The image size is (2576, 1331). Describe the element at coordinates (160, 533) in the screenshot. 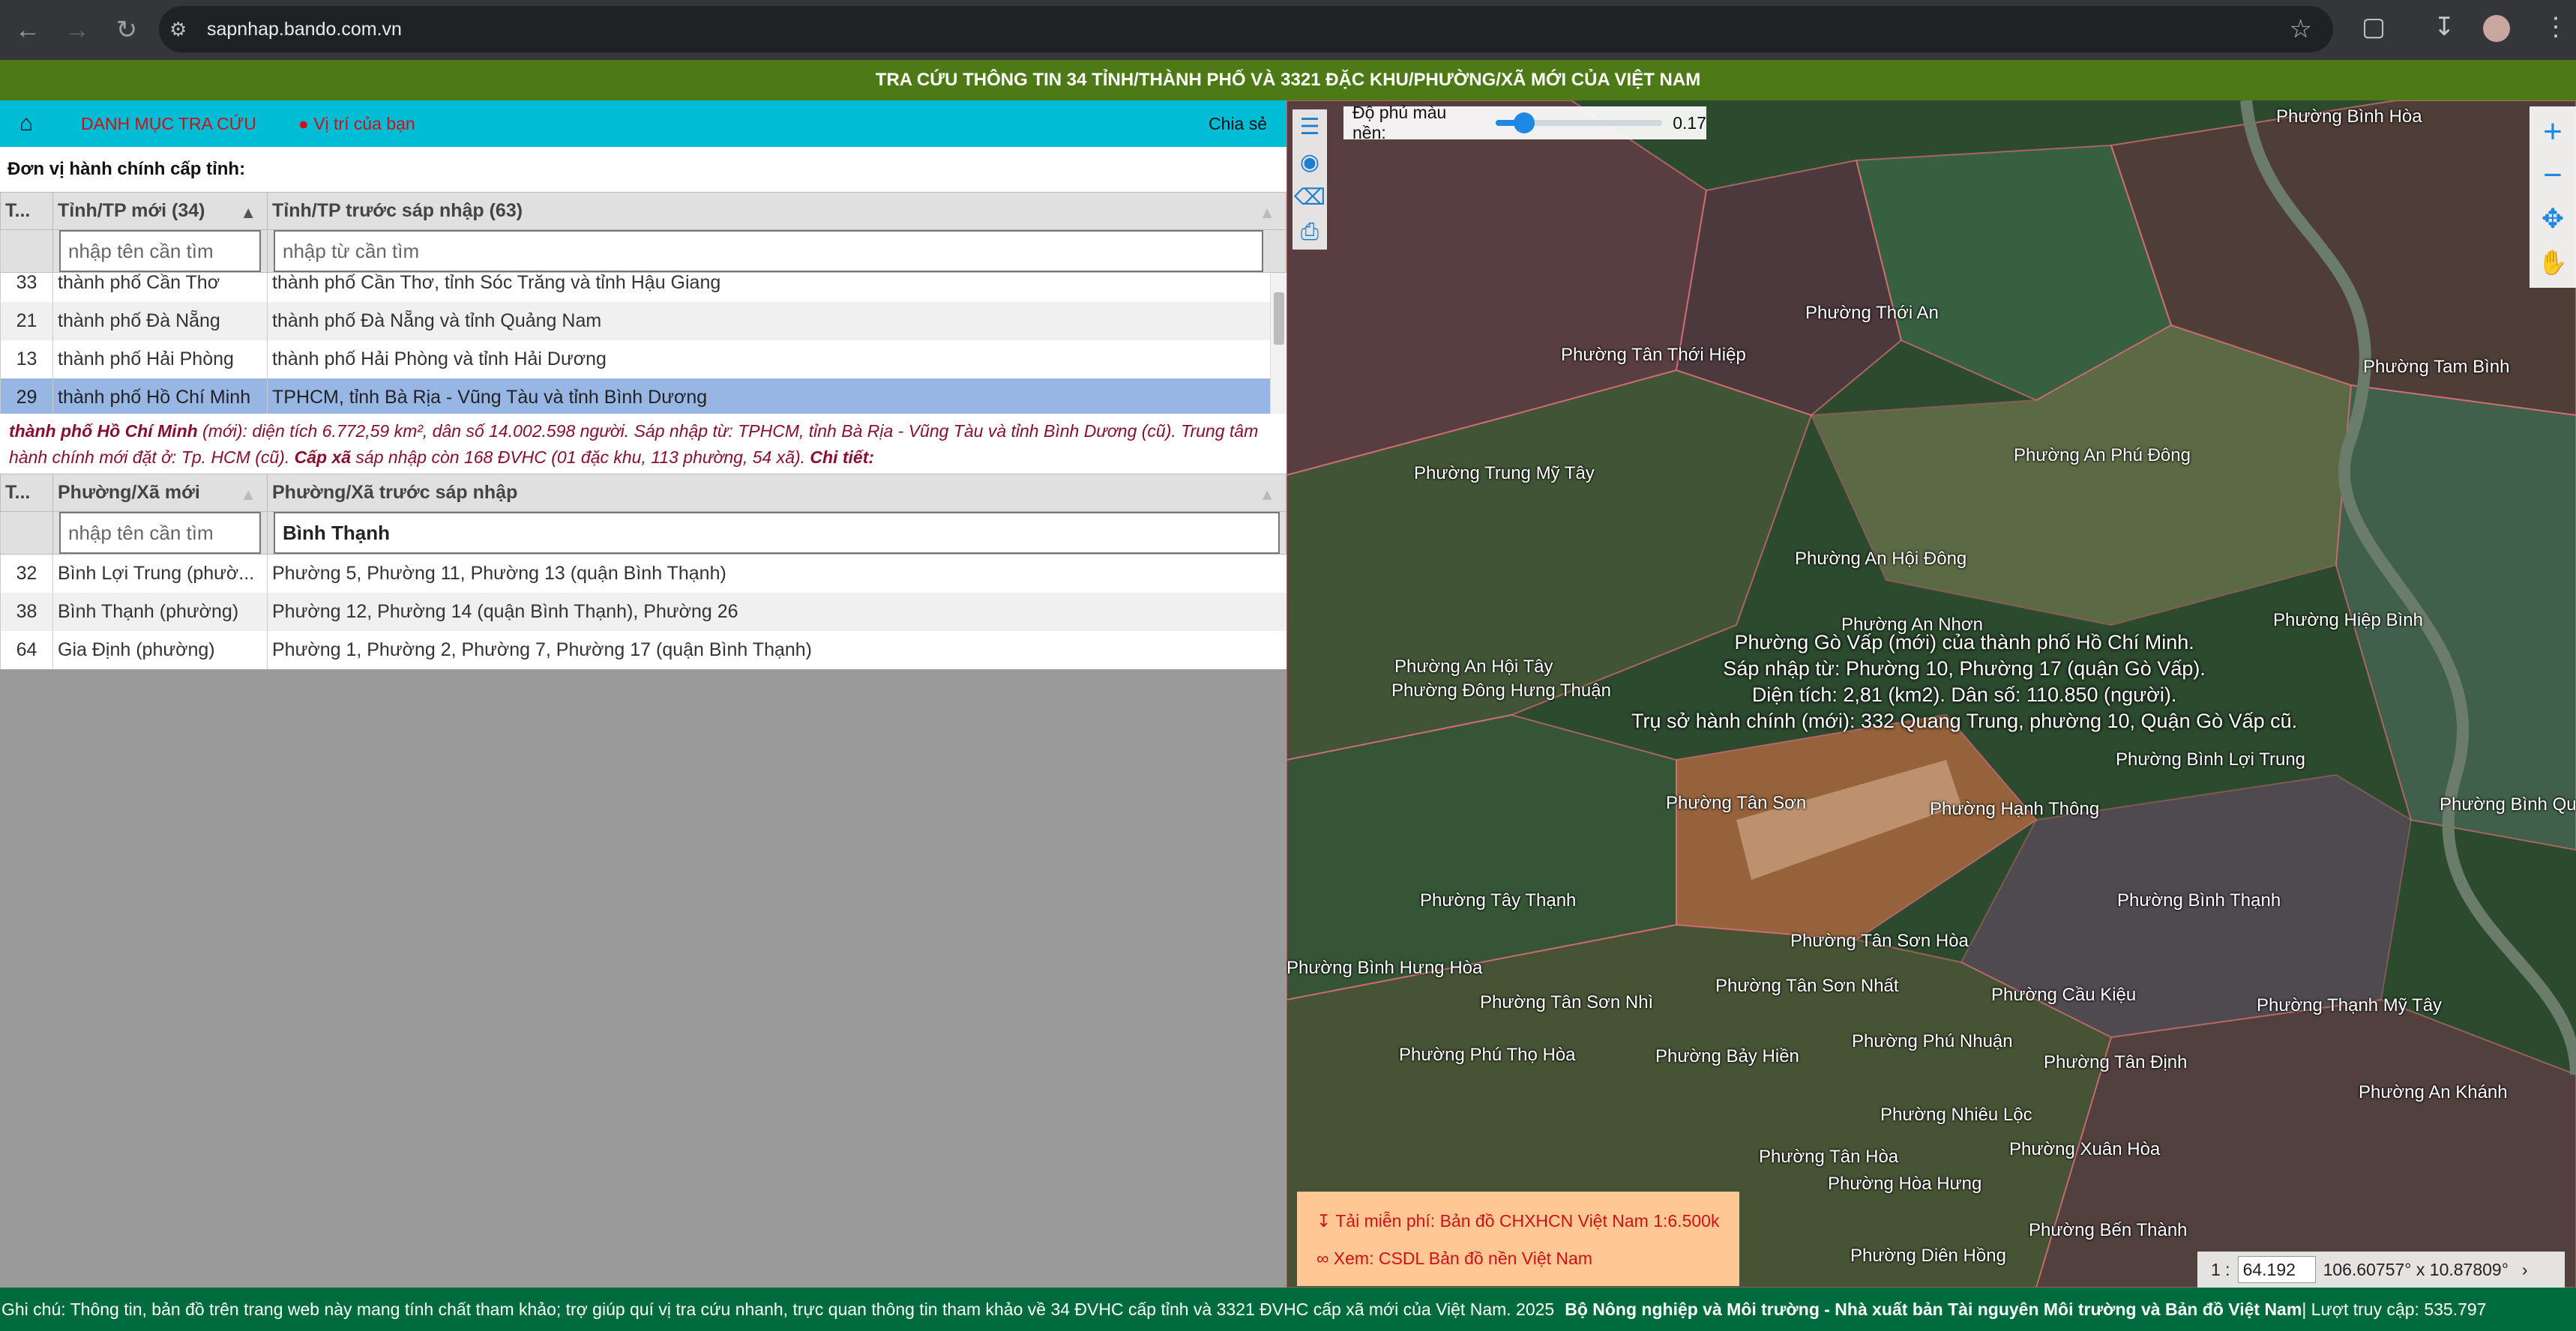

I see `ward-new-filter` at that location.